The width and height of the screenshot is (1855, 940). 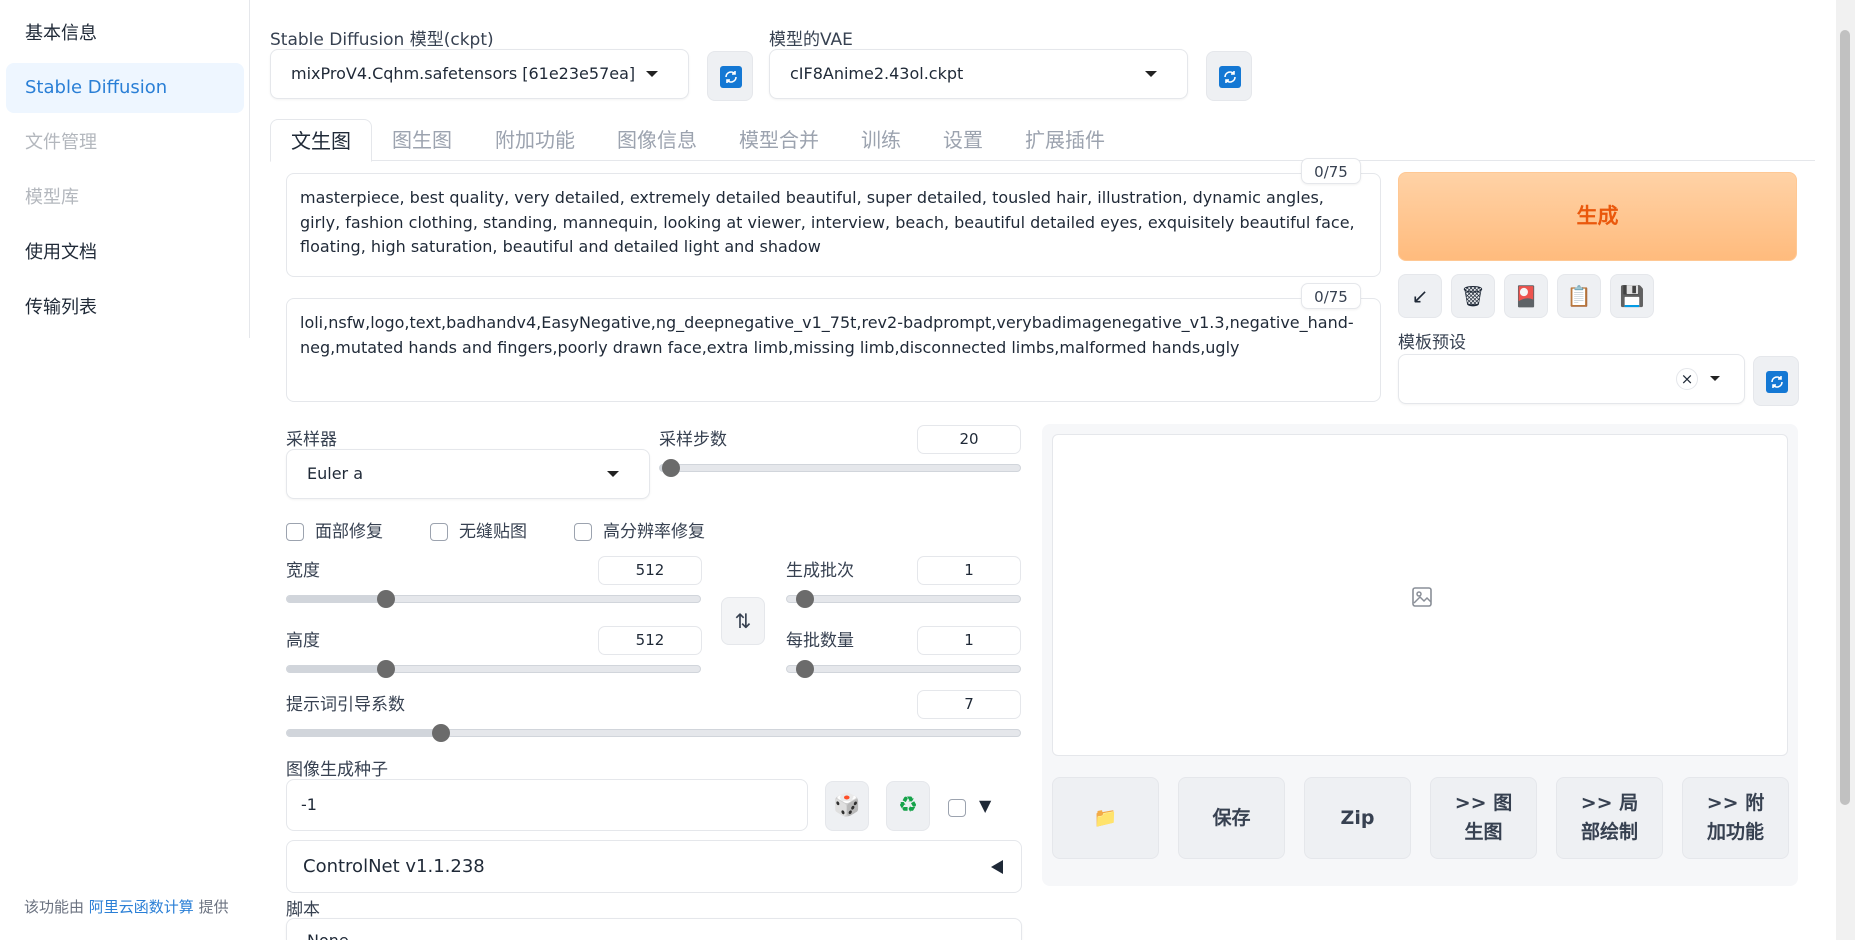 I want to click on width-input: 512, so click(x=650, y=570).